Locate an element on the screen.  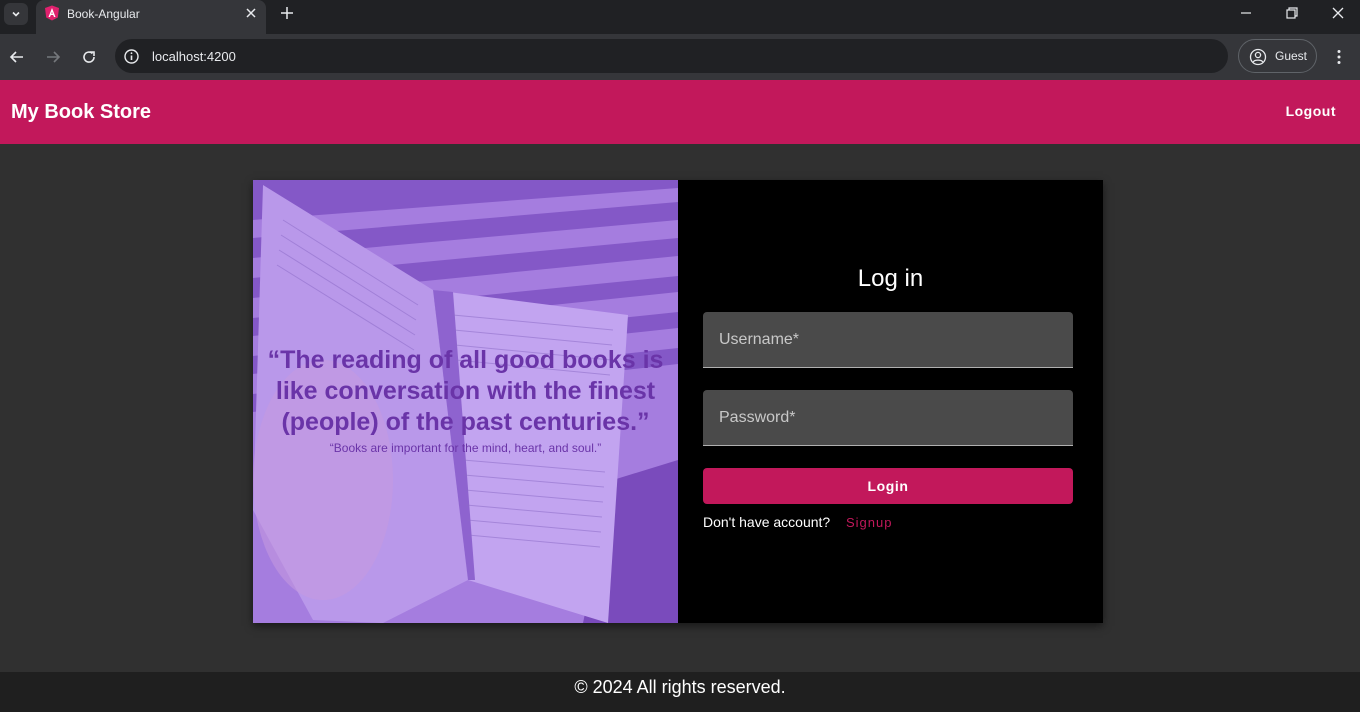
close-icon is located at coordinates (251, 13).